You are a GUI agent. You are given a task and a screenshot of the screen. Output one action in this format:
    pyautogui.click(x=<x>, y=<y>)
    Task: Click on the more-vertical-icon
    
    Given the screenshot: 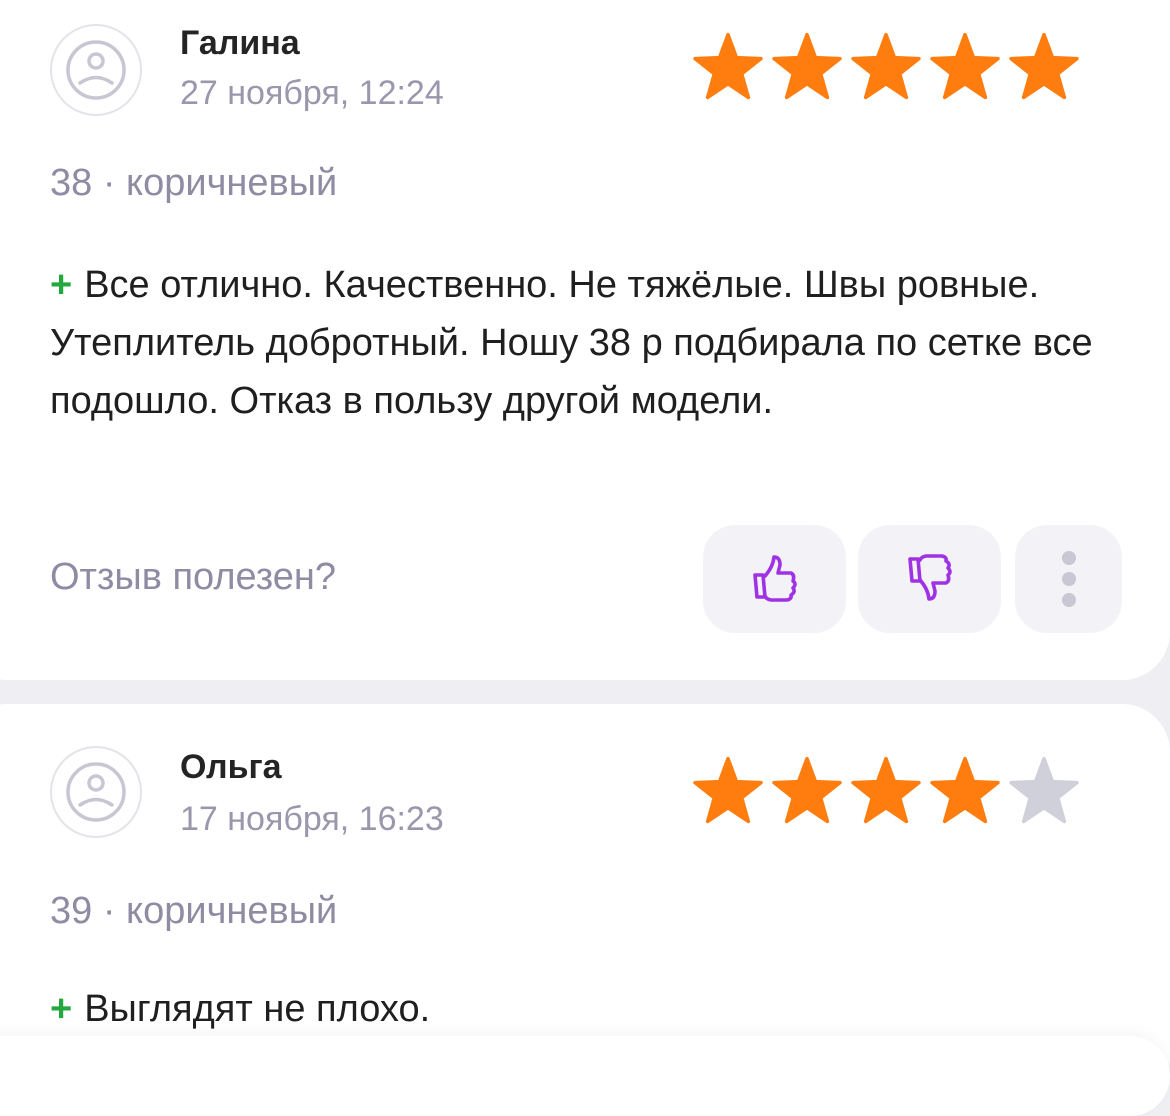 What is the action you would take?
    pyautogui.click(x=1068, y=579)
    